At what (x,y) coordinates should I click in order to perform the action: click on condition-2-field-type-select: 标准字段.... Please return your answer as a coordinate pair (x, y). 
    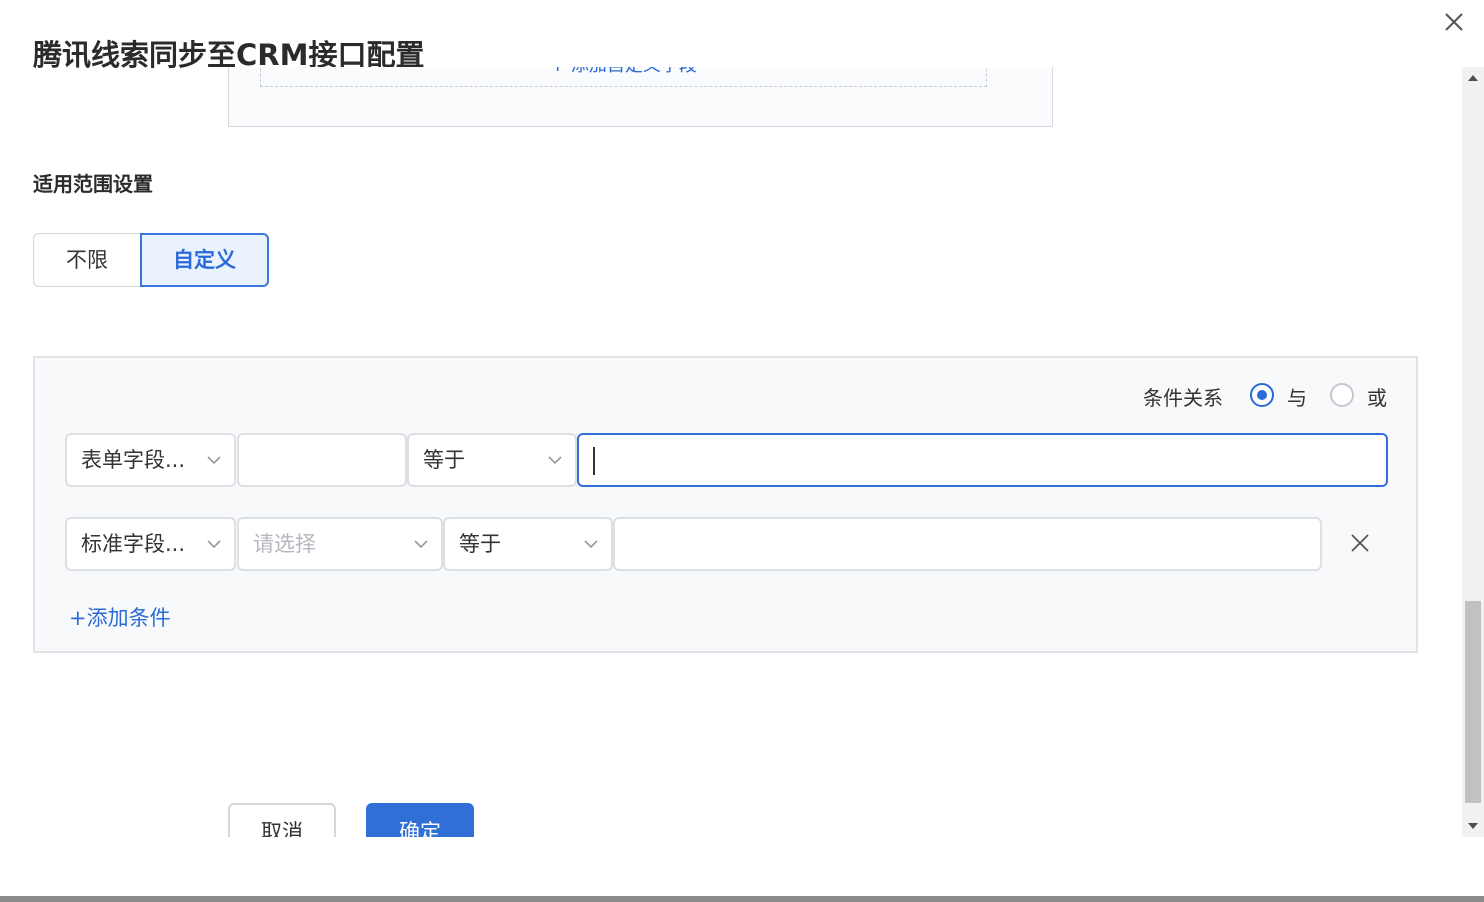
    Looking at the image, I should click on (150, 544).